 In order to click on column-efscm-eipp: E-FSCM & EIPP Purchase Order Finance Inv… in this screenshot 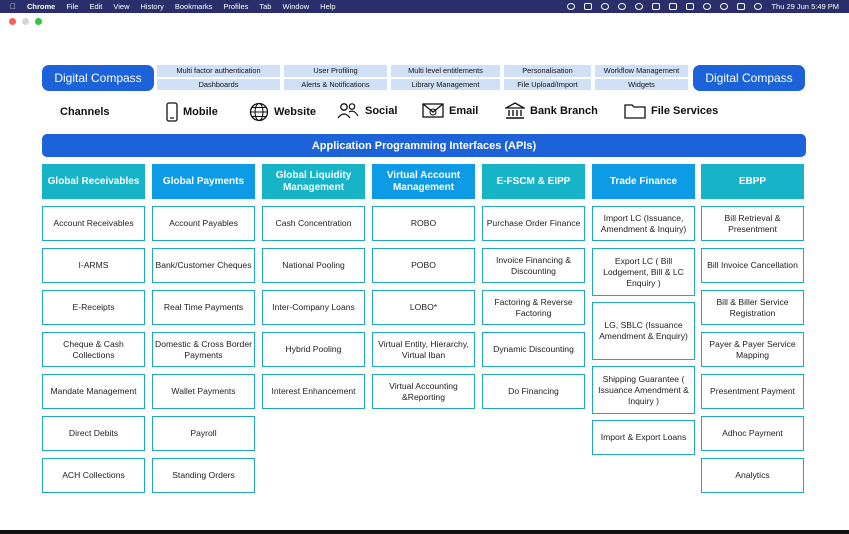, I will do `click(533, 286)`.